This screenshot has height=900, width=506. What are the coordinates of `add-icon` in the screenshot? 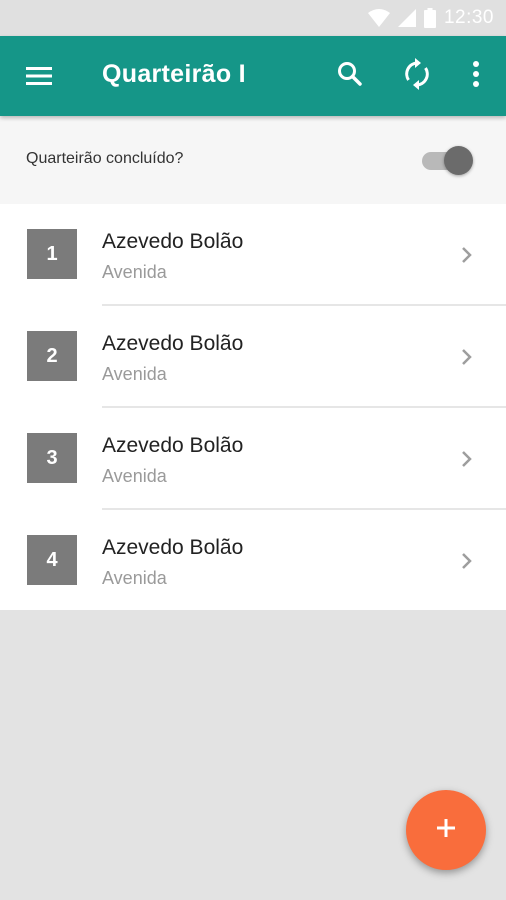 It's located at (446, 830).